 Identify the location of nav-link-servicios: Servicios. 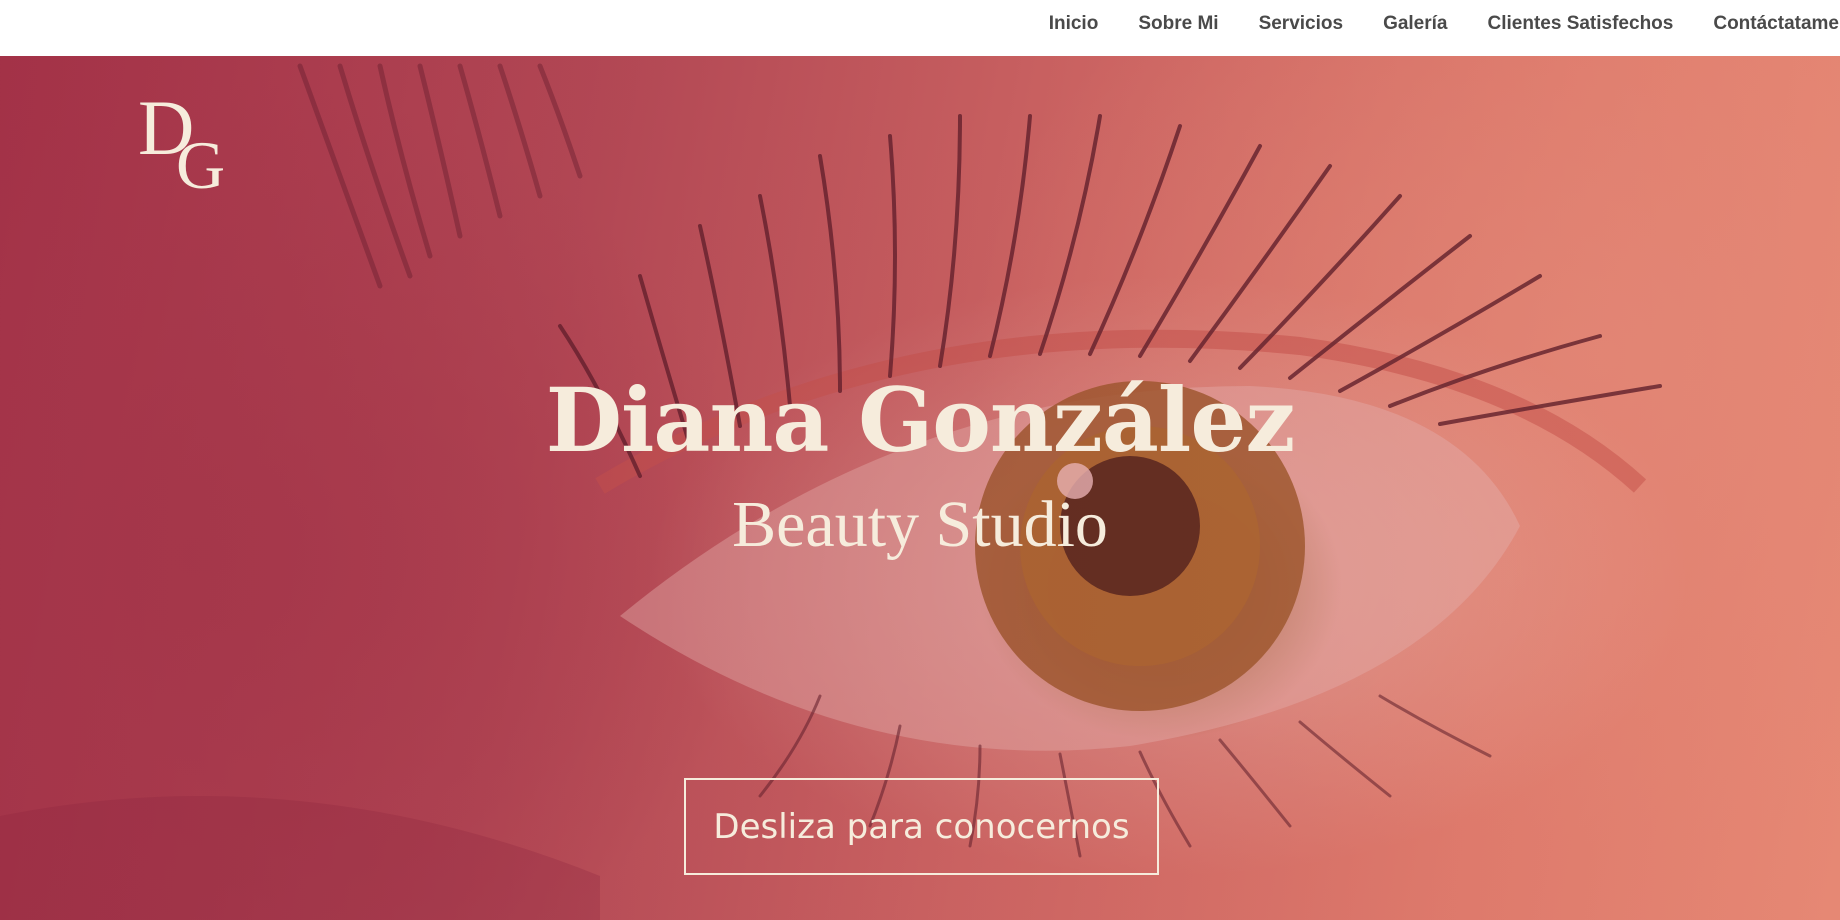
(1301, 24).